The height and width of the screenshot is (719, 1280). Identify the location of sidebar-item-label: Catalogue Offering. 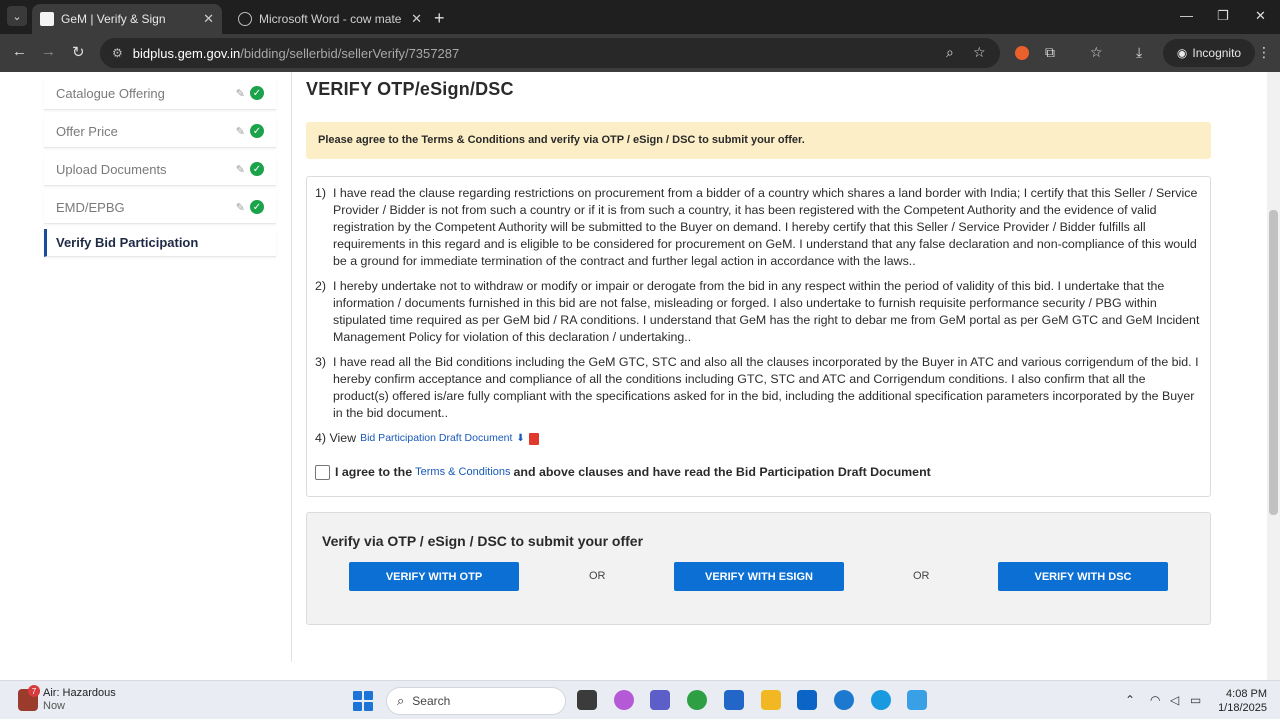
(110, 93).